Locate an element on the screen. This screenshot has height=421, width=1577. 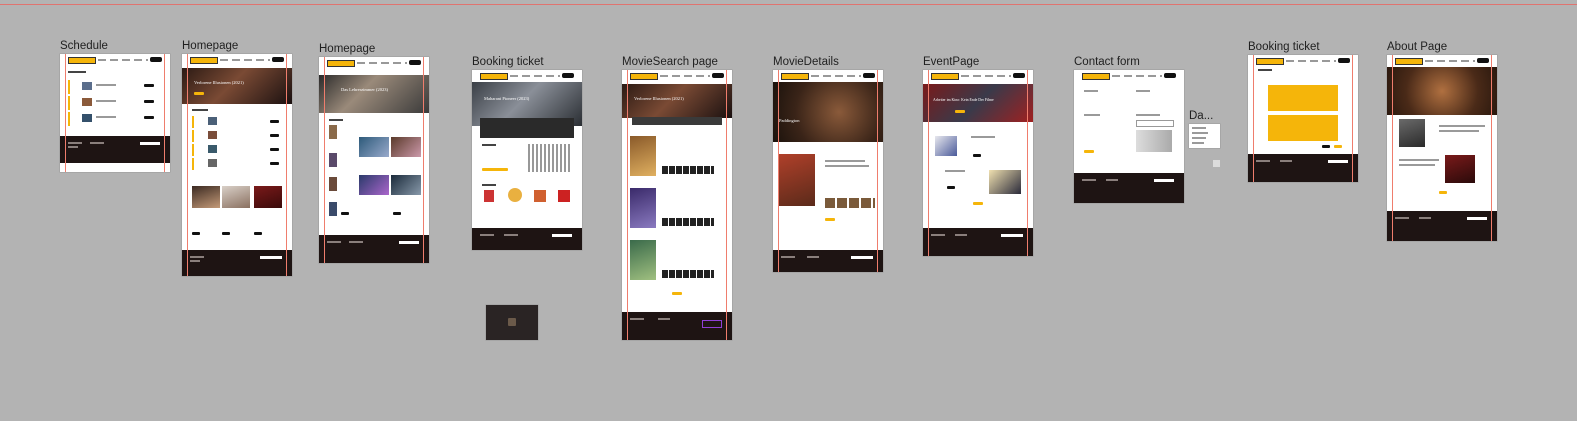
frame-movie-search: Verlorene Illusionen (2021) is located at coordinates (677, 205).